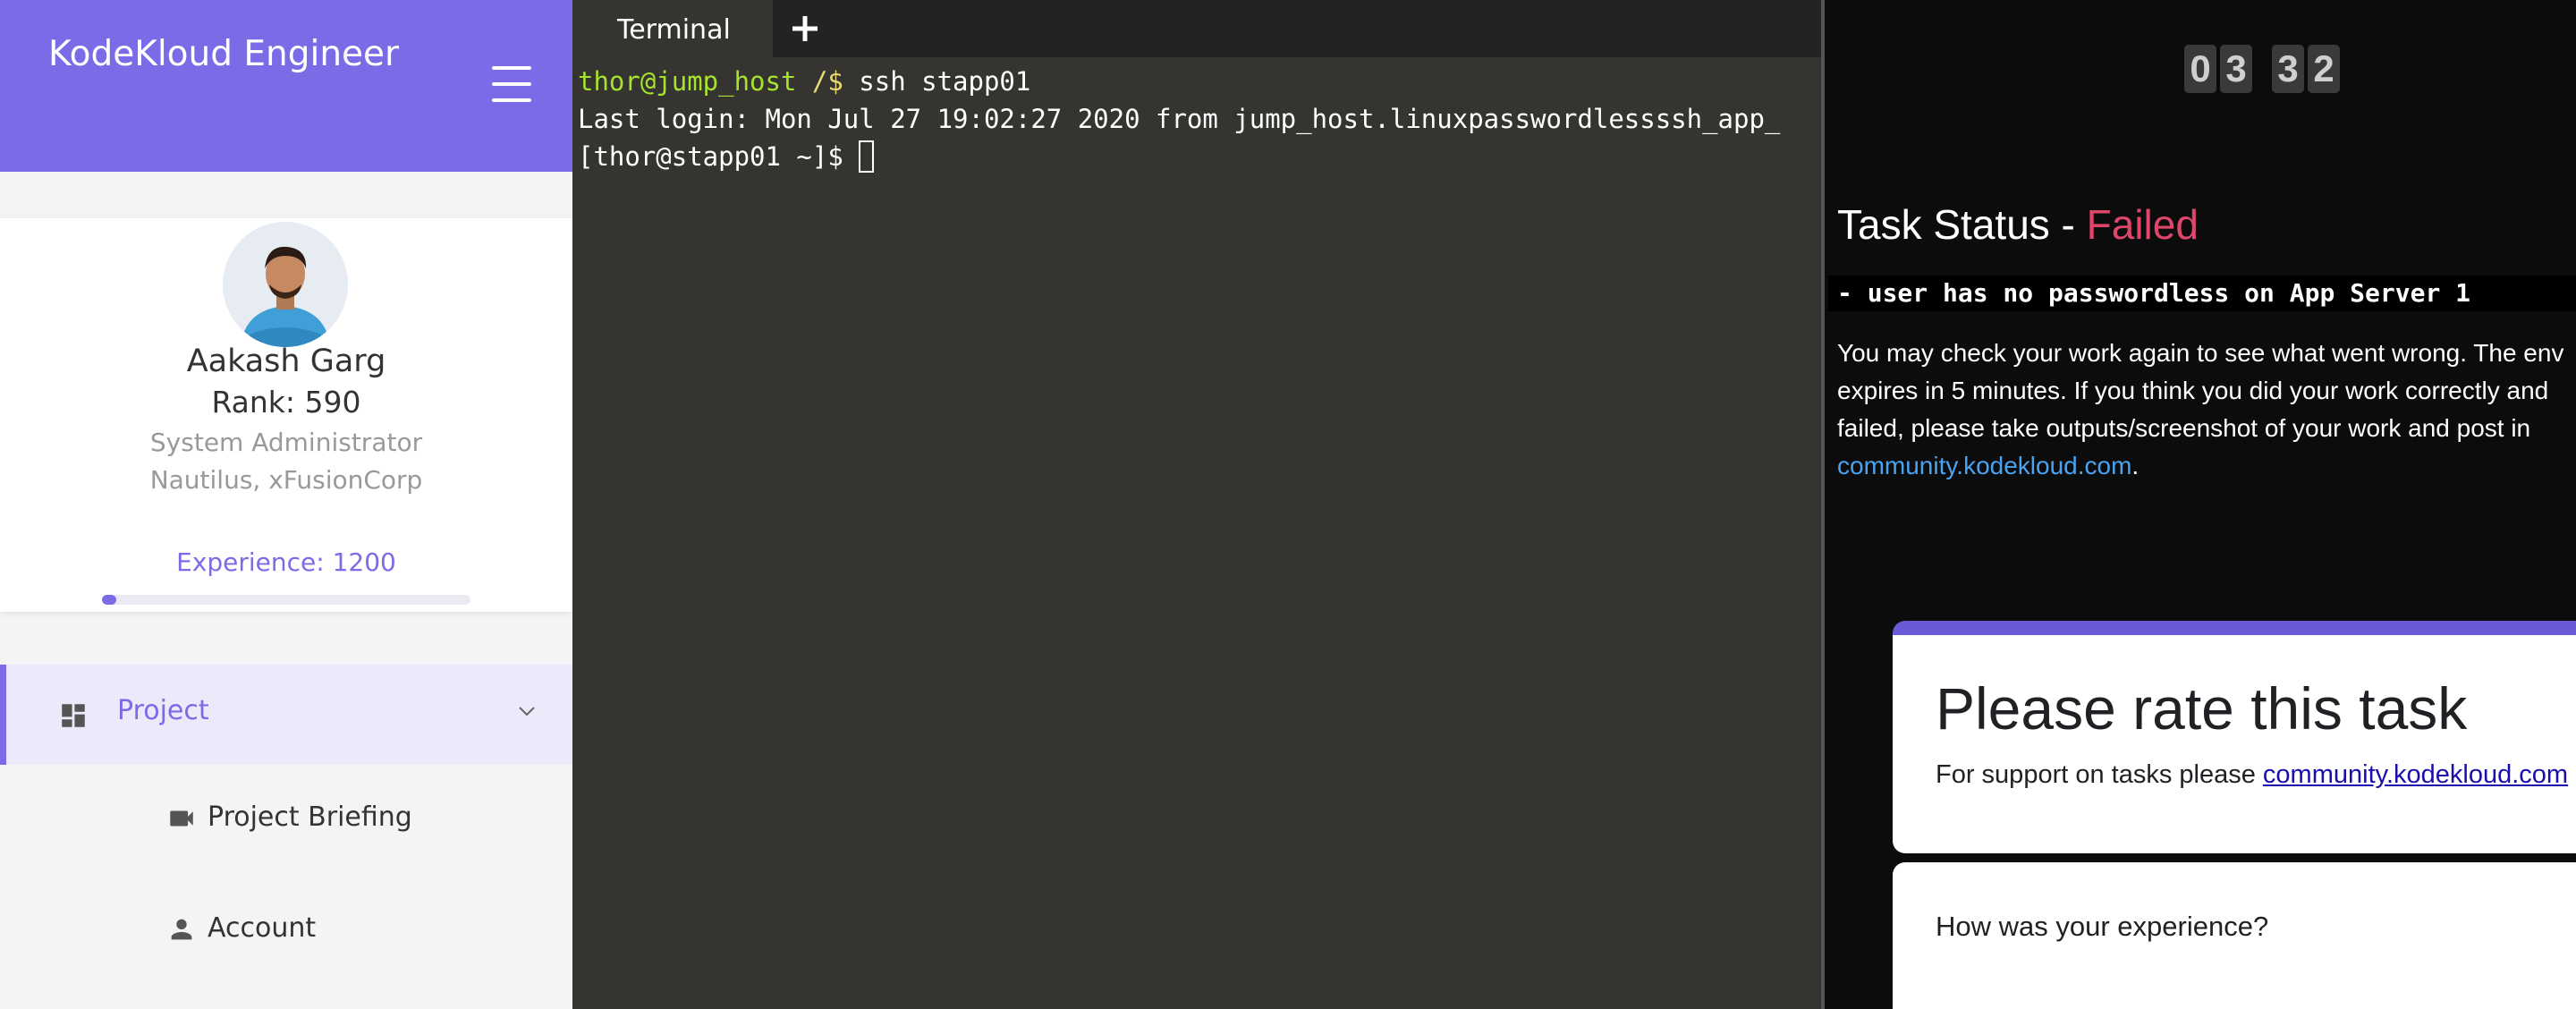  I want to click on terminal-tab-bar: Terminal, so click(1196, 28).